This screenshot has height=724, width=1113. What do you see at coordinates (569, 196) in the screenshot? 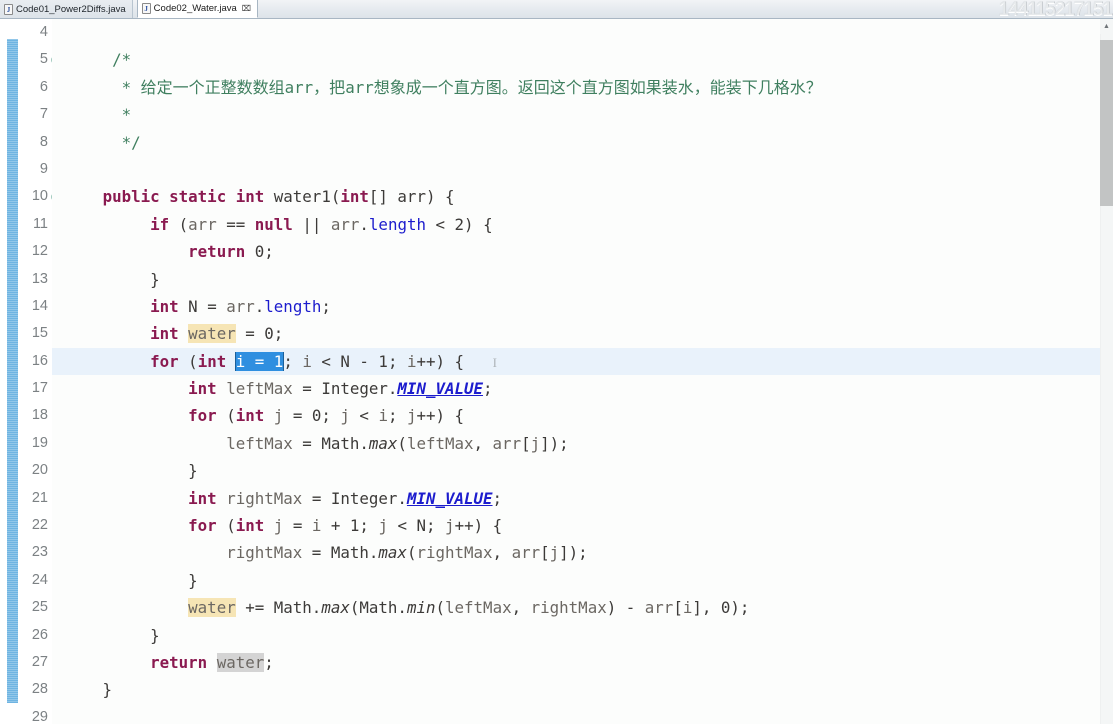
I see `code-line: public static int water1(int[] arr) {` at bounding box center [569, 196].